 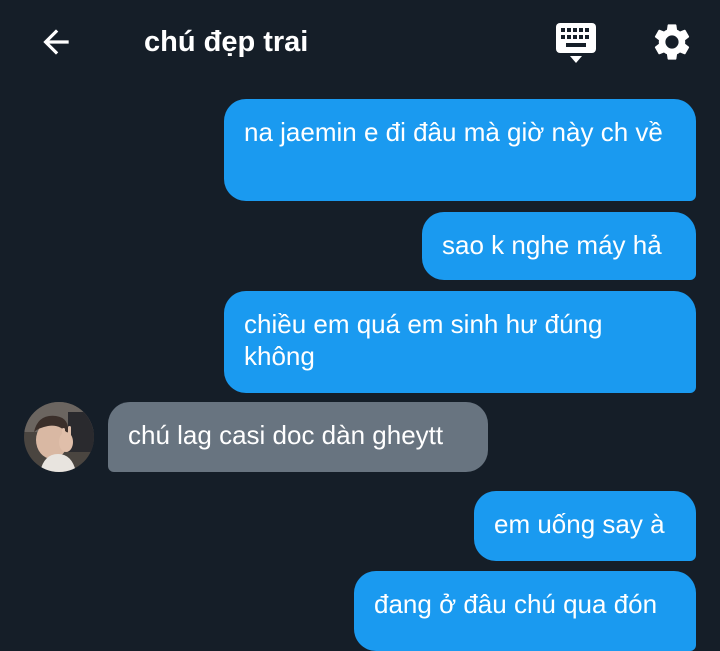 I want to click on contact-name: chú đẹp trai, so click(x=226, y=42).